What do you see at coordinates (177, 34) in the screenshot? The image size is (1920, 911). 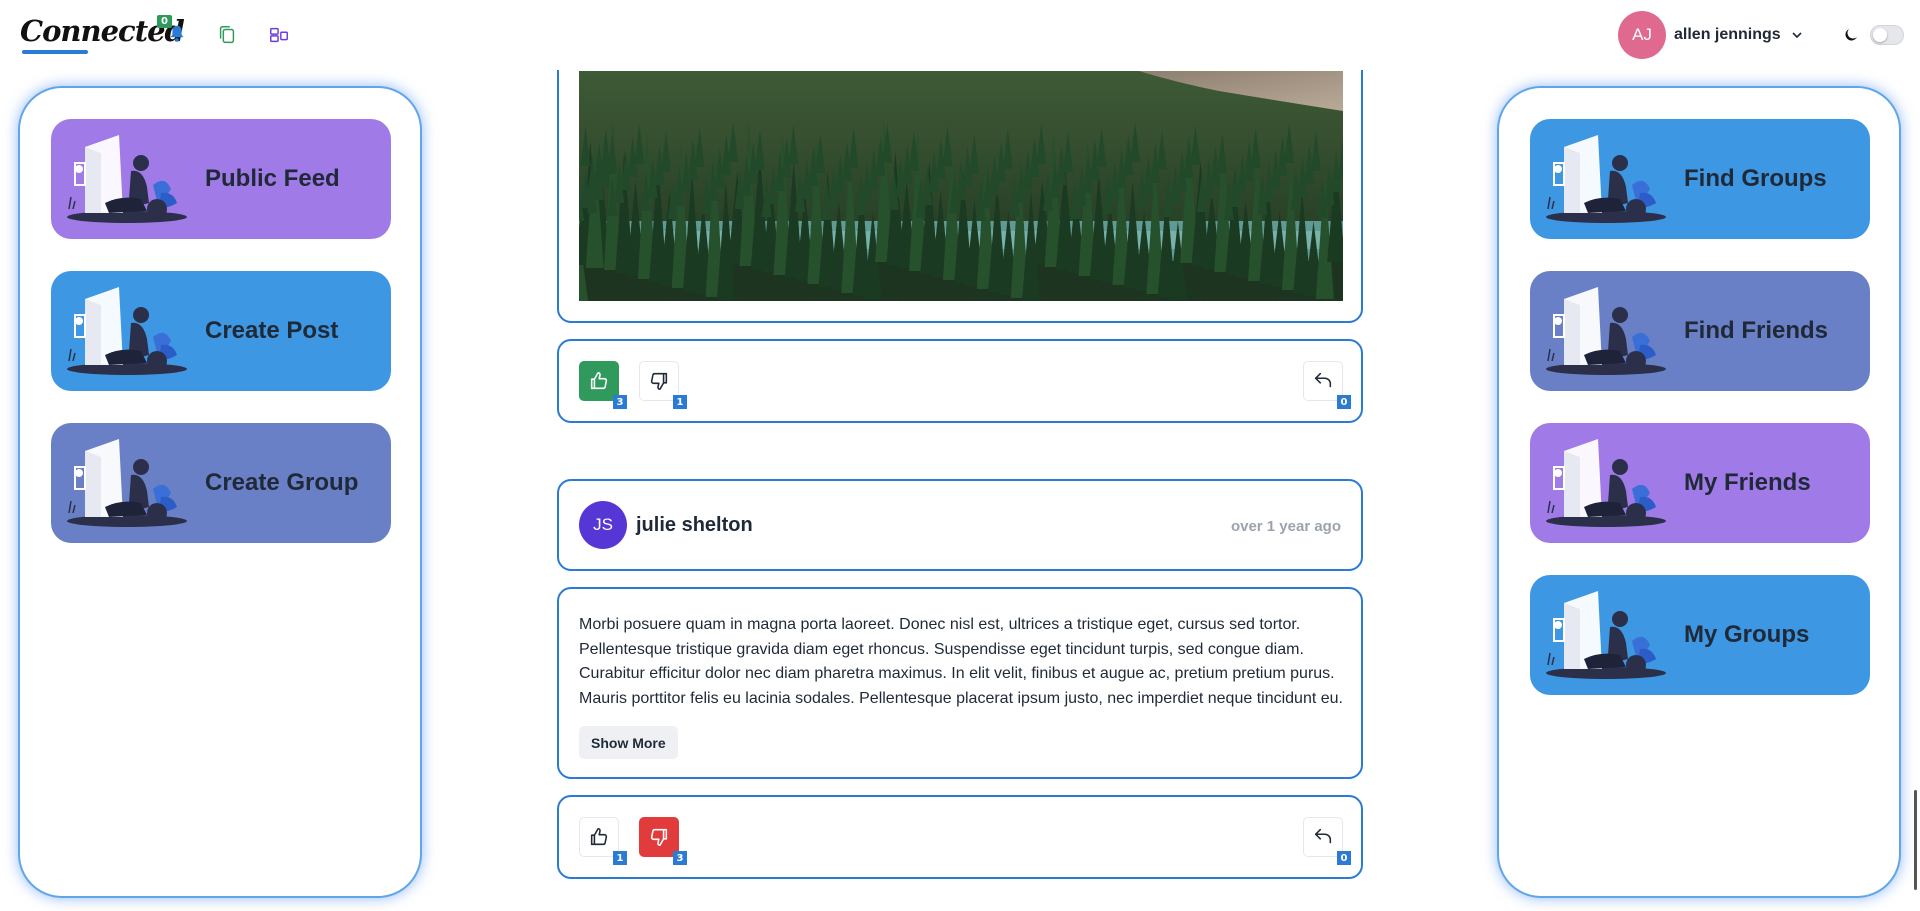 I see `bell-icon` at bounding box center [177, 34].